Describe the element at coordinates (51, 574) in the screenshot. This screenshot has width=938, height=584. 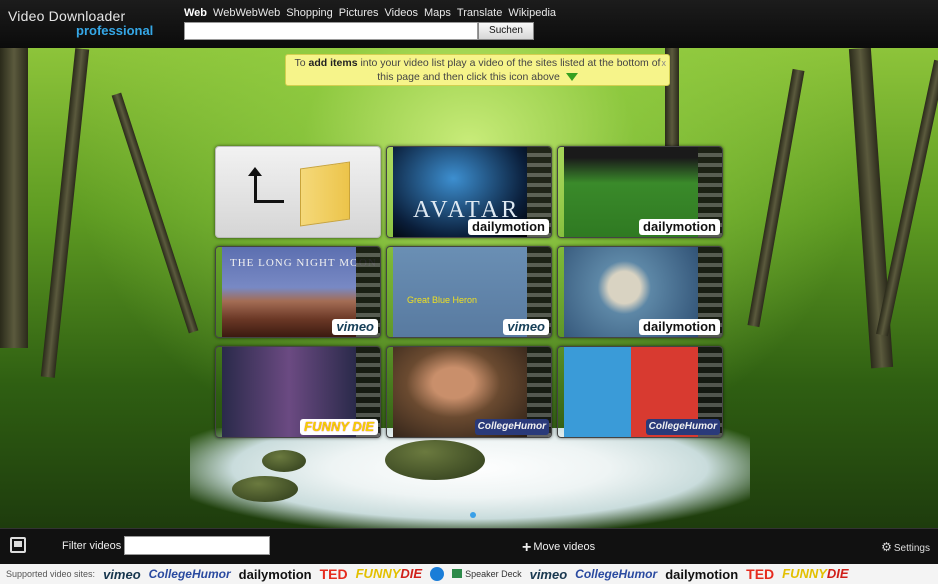
I see `supported-sites-label: Supported video sites:` at that location.